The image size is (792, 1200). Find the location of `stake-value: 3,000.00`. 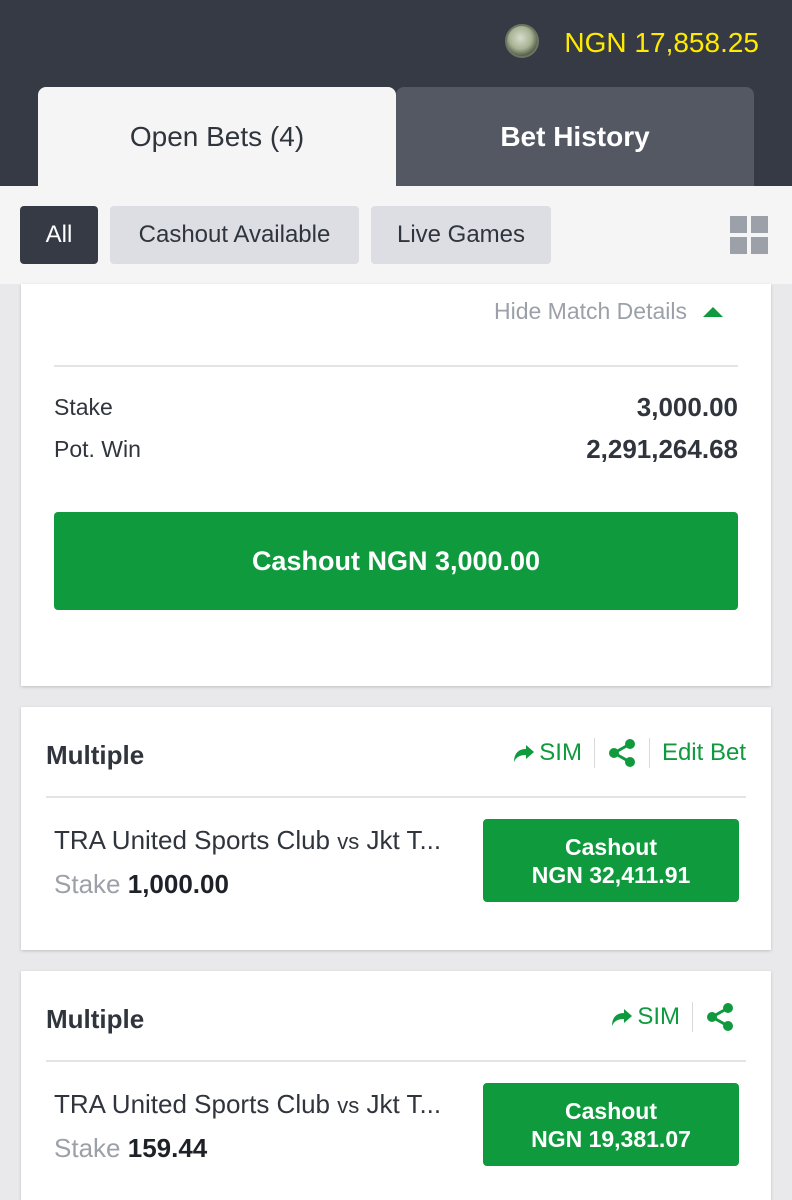

stake-value: 3,000.00 is located at coordinates (687, 407).